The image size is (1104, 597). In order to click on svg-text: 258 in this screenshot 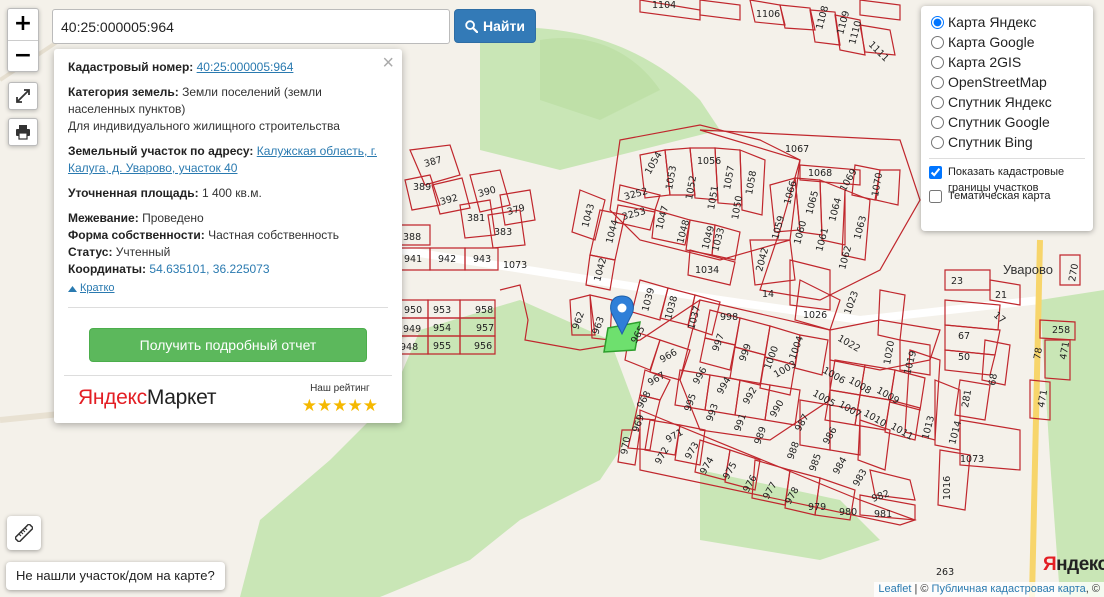, I will do `click(1061, 330)`.